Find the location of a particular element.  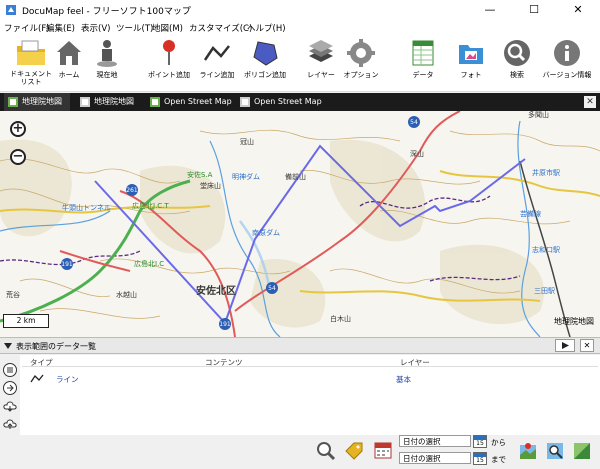

map-pin-icon is located at coordinates (528, 451).